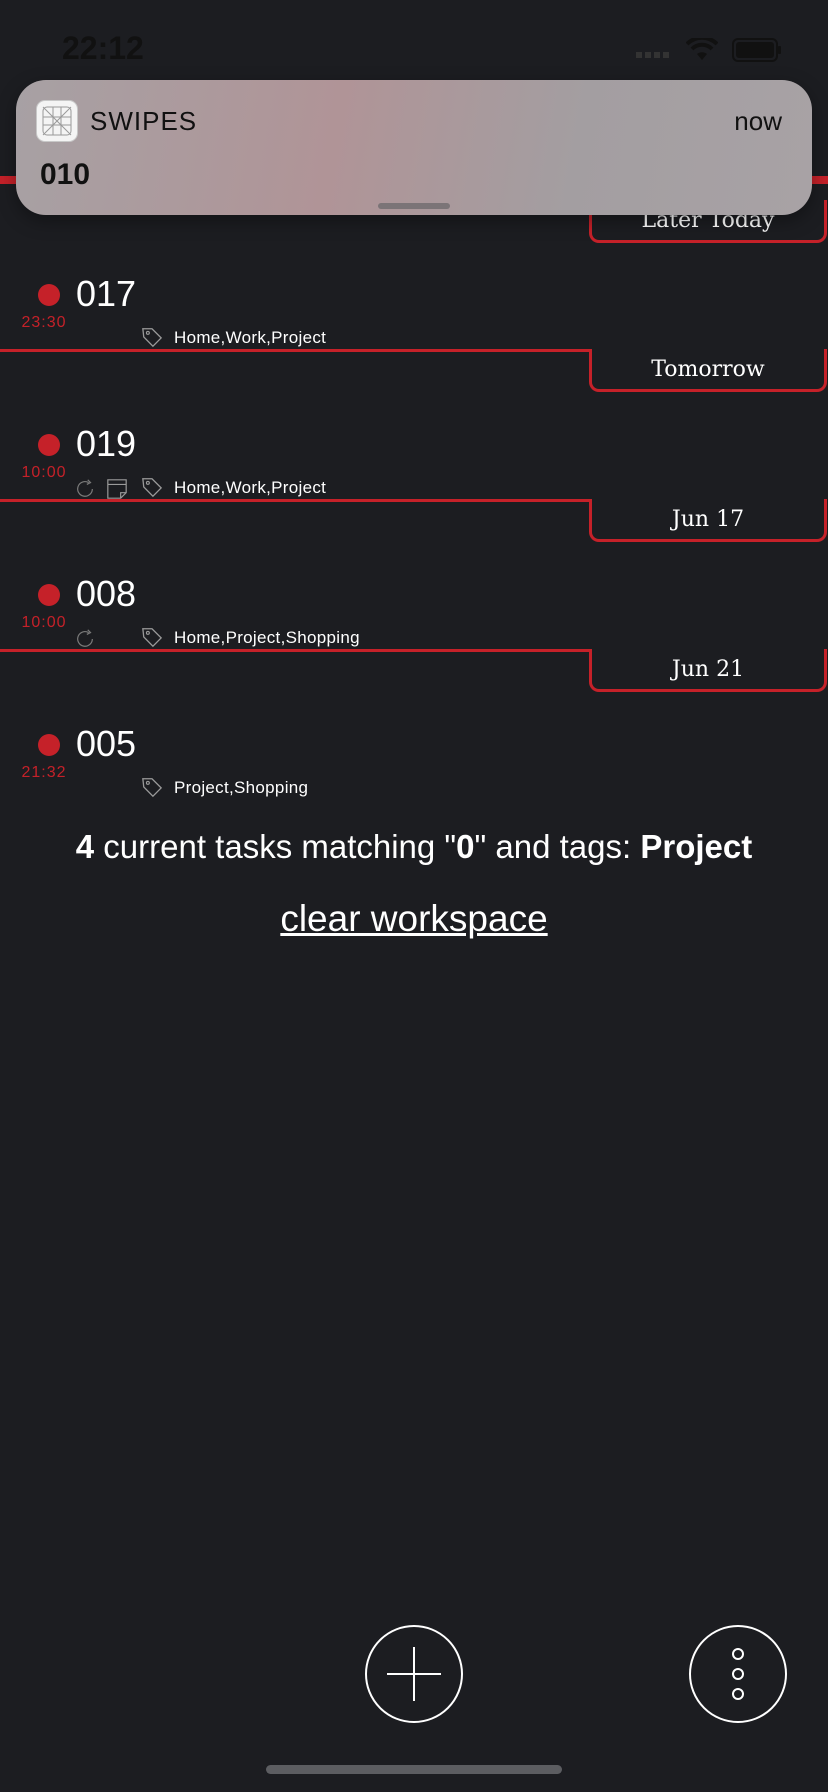 The image size is (828, 1792). Describe the element at coordinates (696, 846) in the screenshot. I see `summary-tag: Project` at that location.